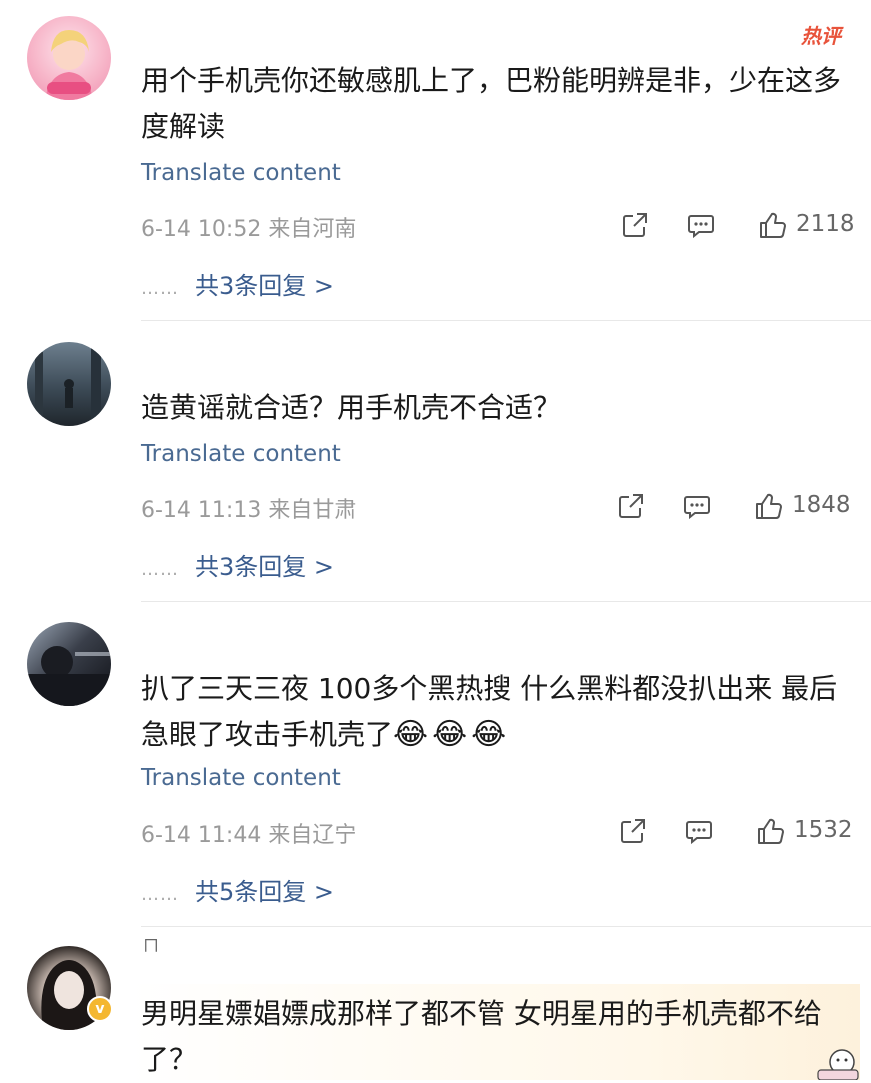 The height and width of the screenshot is (1083, 871). What do you see at coordinates (312, 510) in the screenshot?
I see `comment-location: 来自甘肃` at bounding box center [312, 510].